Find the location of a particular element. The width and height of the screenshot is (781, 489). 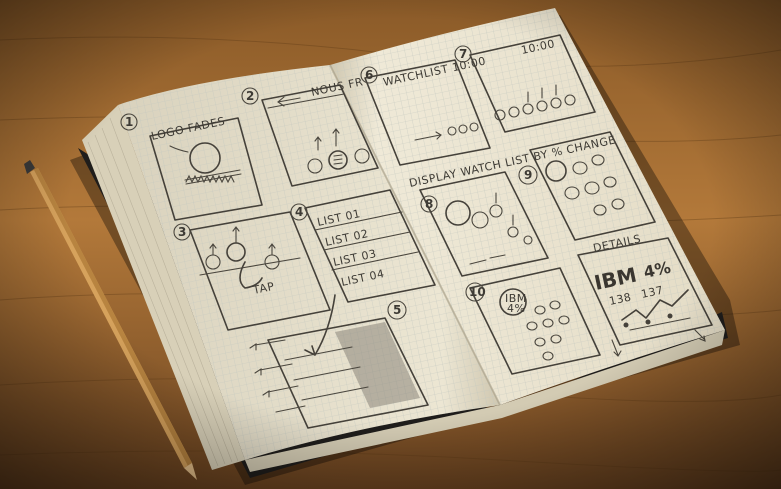

frame-2-number: 2 is located at coordinates (250, 96).